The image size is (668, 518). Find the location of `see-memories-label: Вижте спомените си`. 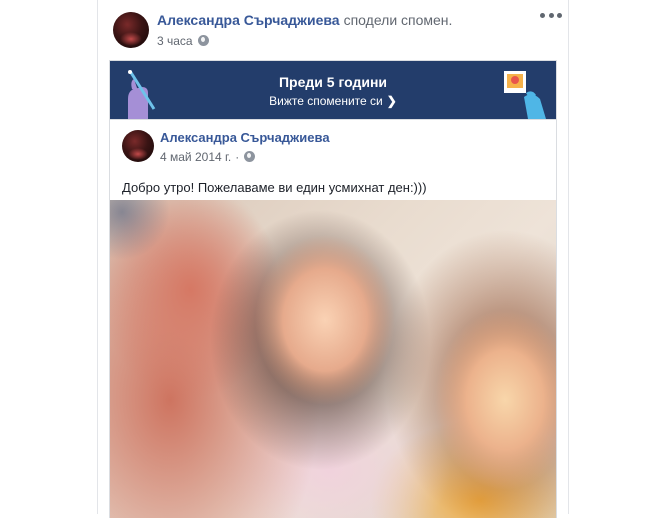

see-memories-label: Вижте спомените си is located at coordinates (326, 101).